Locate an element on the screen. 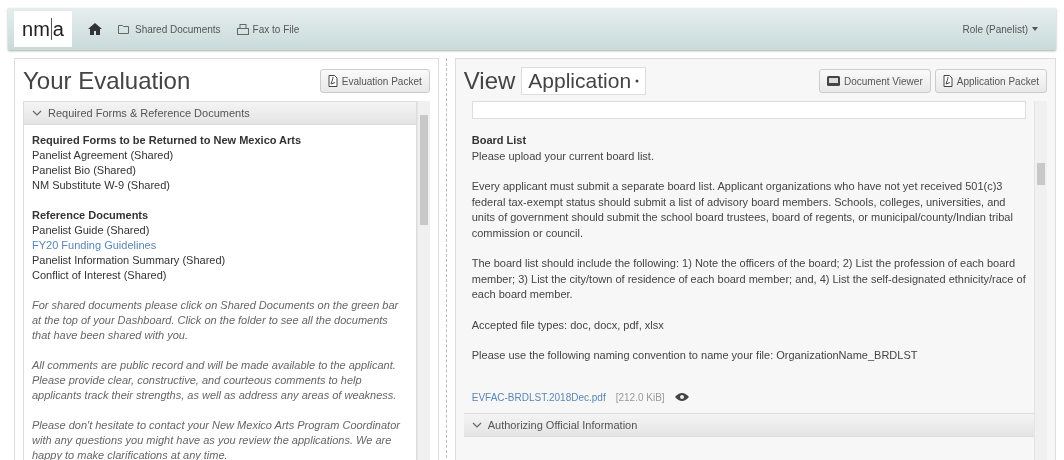 The width and height of the screenshot is (1064, 460). section-heading: Board List is located at coordinates (499, 140).